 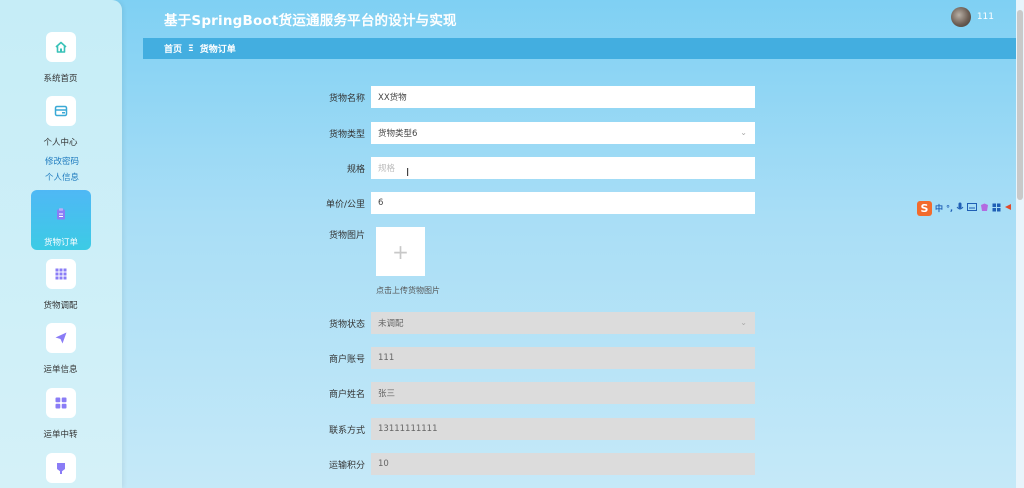 I want to click on sidebar-item-goods-dispatch: 货物调配, so click(x=60, y=285).